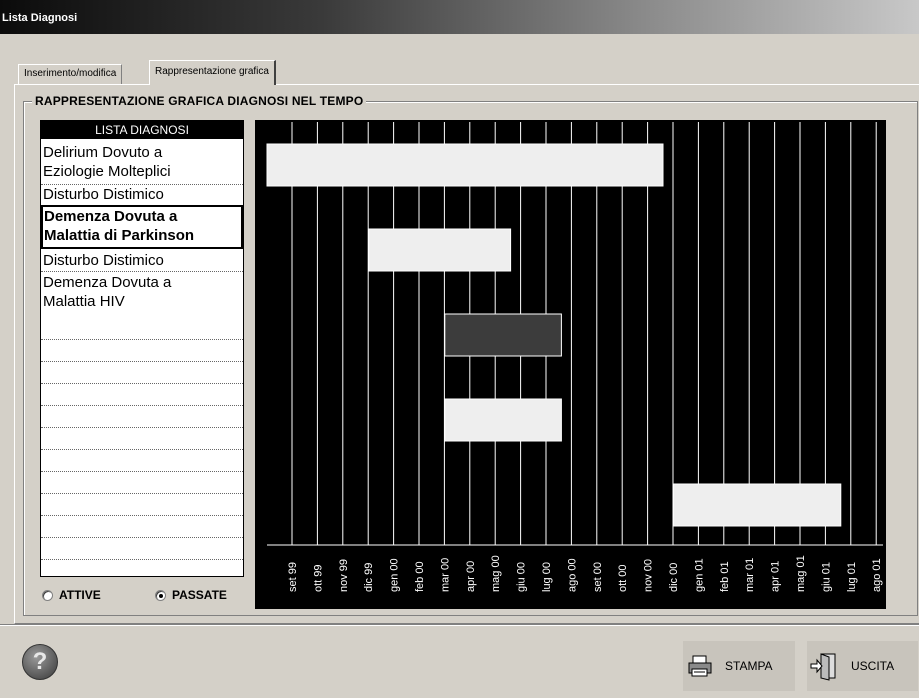  Describe the element at coordinates (107, 171) in the screenshot. I see `list-item-line: Eziologie Molteplici` at that location.